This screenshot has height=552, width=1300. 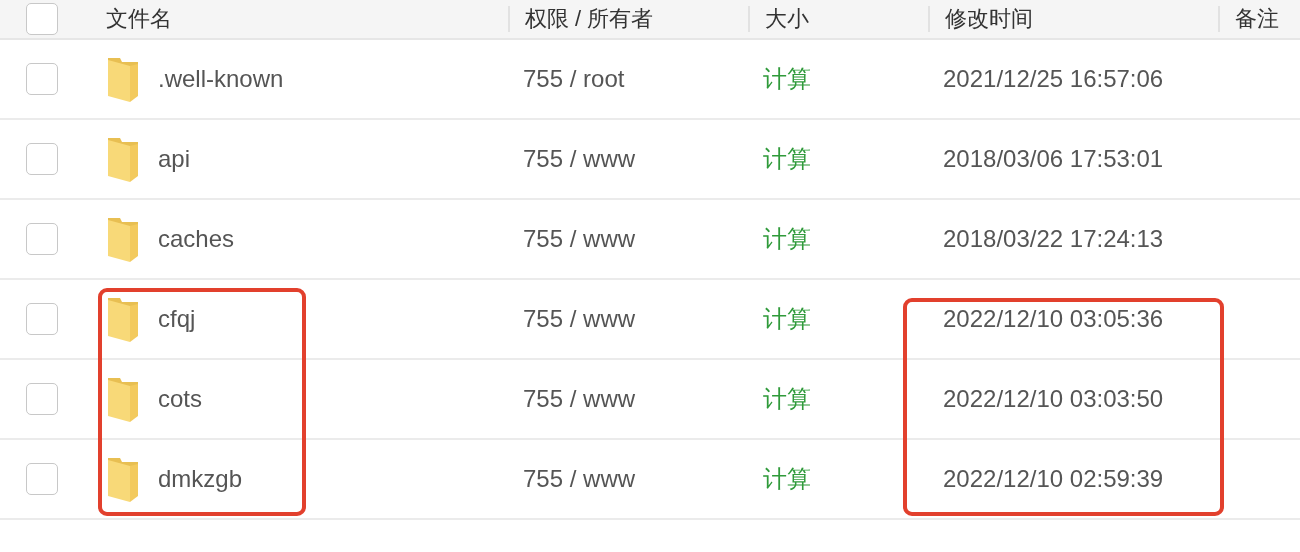 What do you see at coordinates (1053, 479) in the screenshot?
I see `modified-time: 2022/12/10 02:59:39` at bounding box center [1053, 479].